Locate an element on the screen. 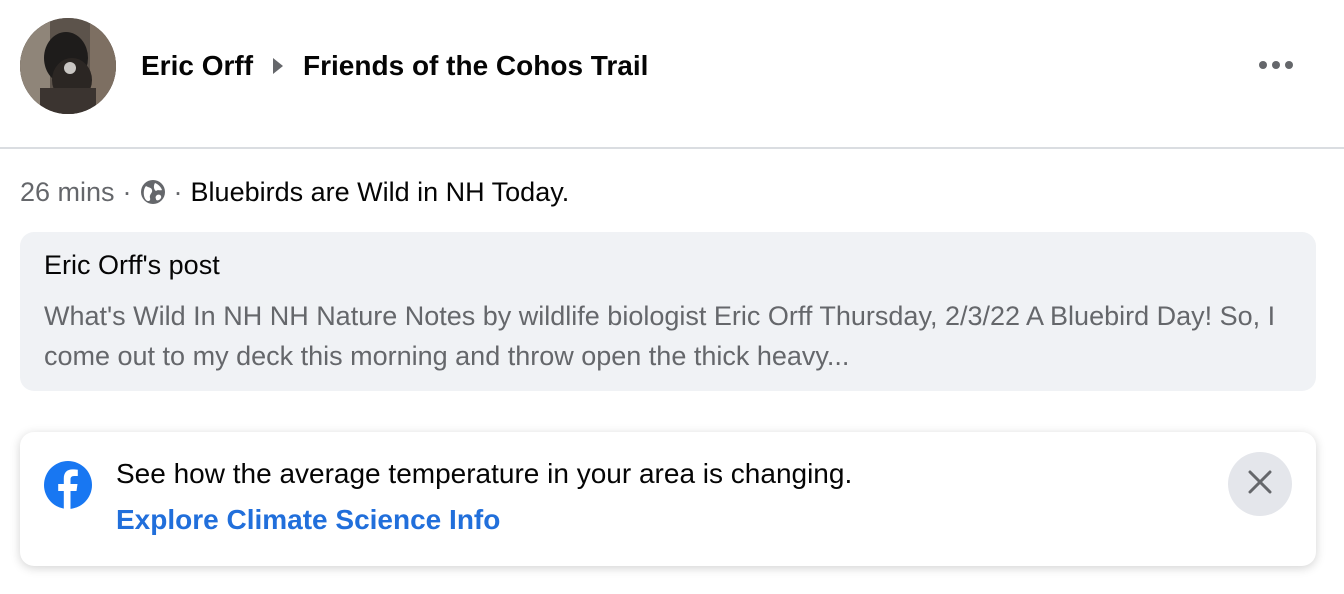  header-names: Eric Orff Friends of the Cohos Trail is located at coordinates (394, 66).